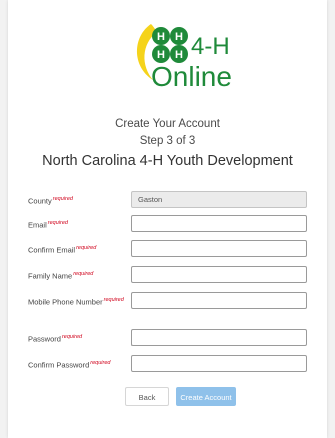  What do you see at coordinates (188, 54) in the screenshot?
I see `4h-online-logo: H H H H 4-H Online` at bounding box center [188, 54].